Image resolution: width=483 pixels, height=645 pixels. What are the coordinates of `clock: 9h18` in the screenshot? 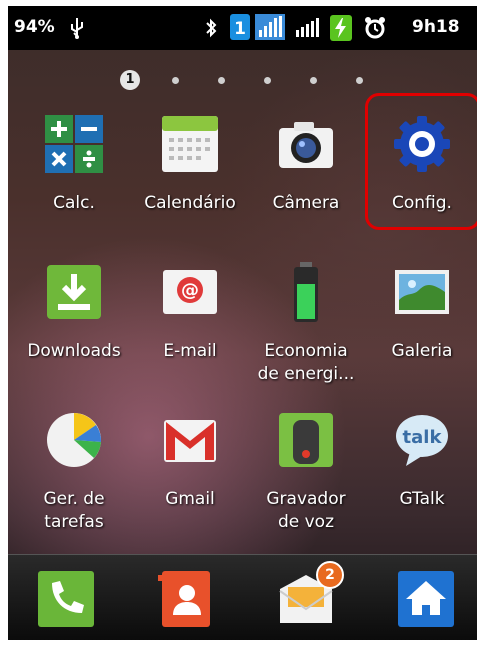 It's located at (436, 27).